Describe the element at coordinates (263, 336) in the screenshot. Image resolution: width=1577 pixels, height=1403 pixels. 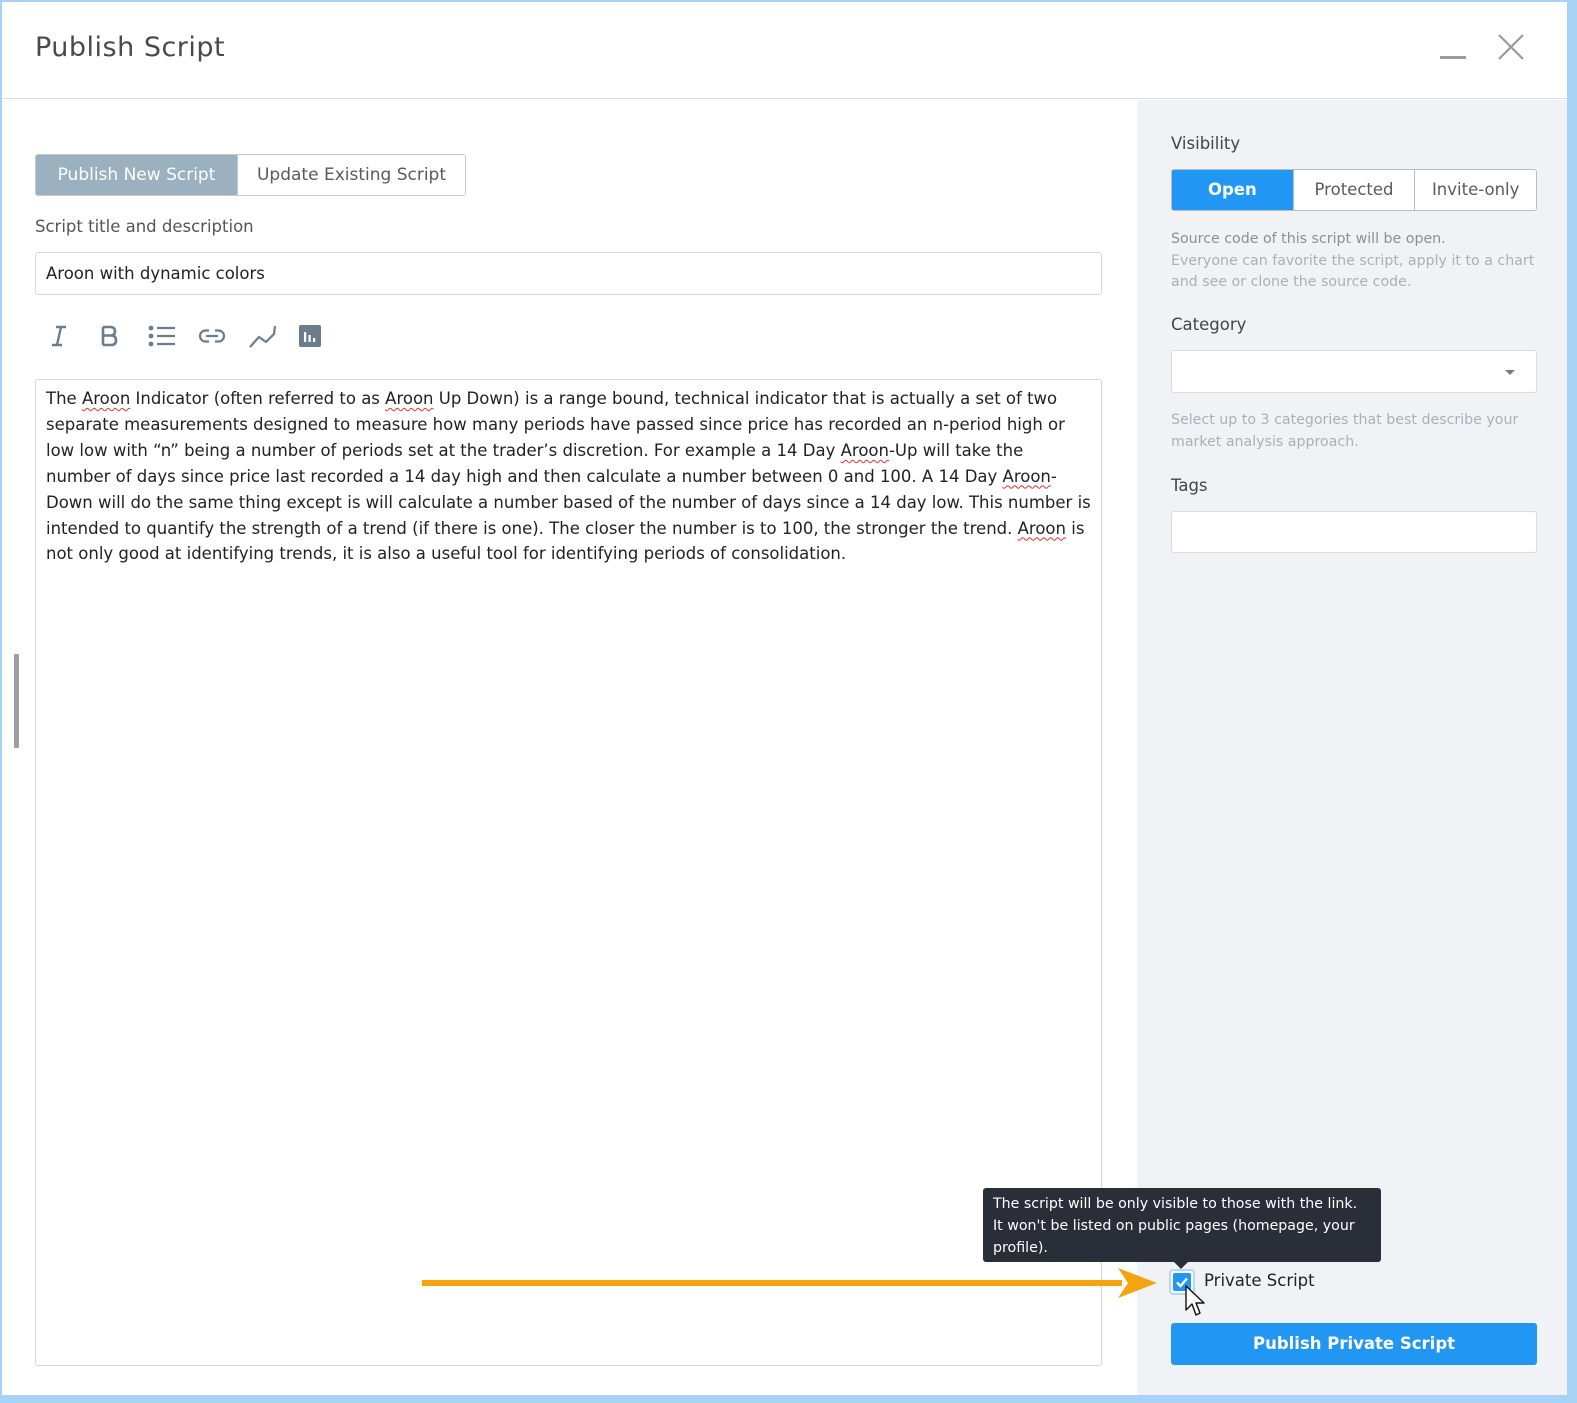
I see `line-chart-icon` at that location.